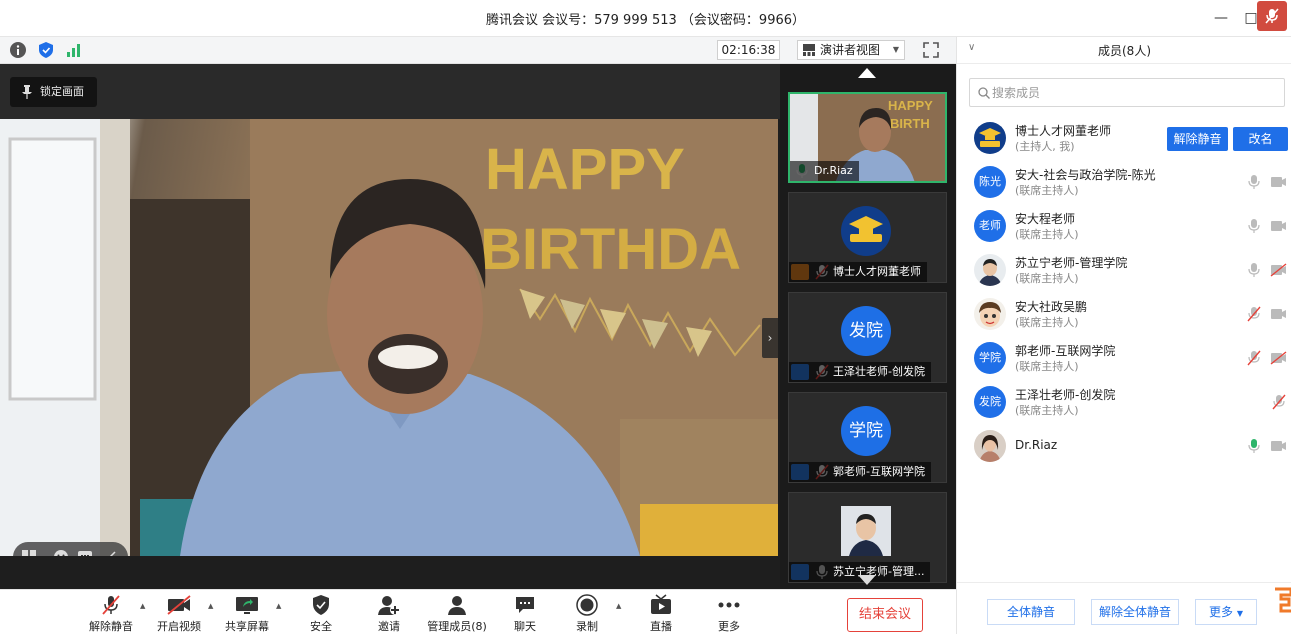  Describe the element at coordinates (113, 552) in the screenshot. I see `collapse-left-icon` at that location.